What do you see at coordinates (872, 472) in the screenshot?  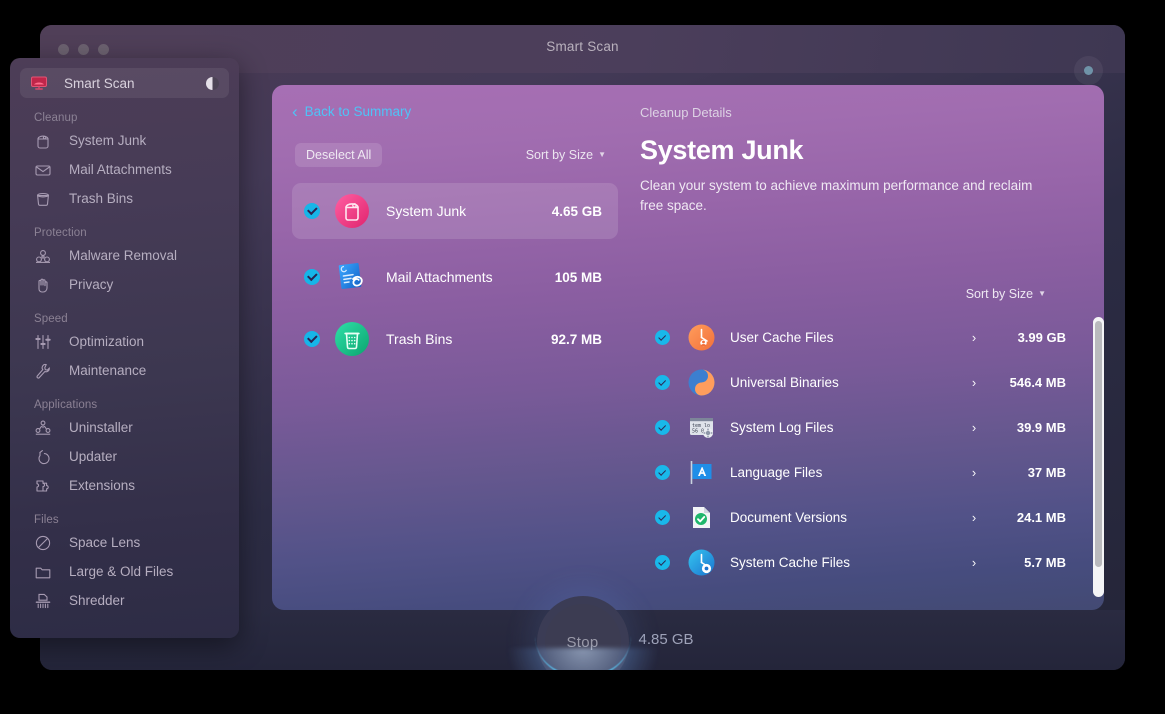 I see `detail-row-language-files: Language Files › 37 MB` at bounding box center [872, 472].